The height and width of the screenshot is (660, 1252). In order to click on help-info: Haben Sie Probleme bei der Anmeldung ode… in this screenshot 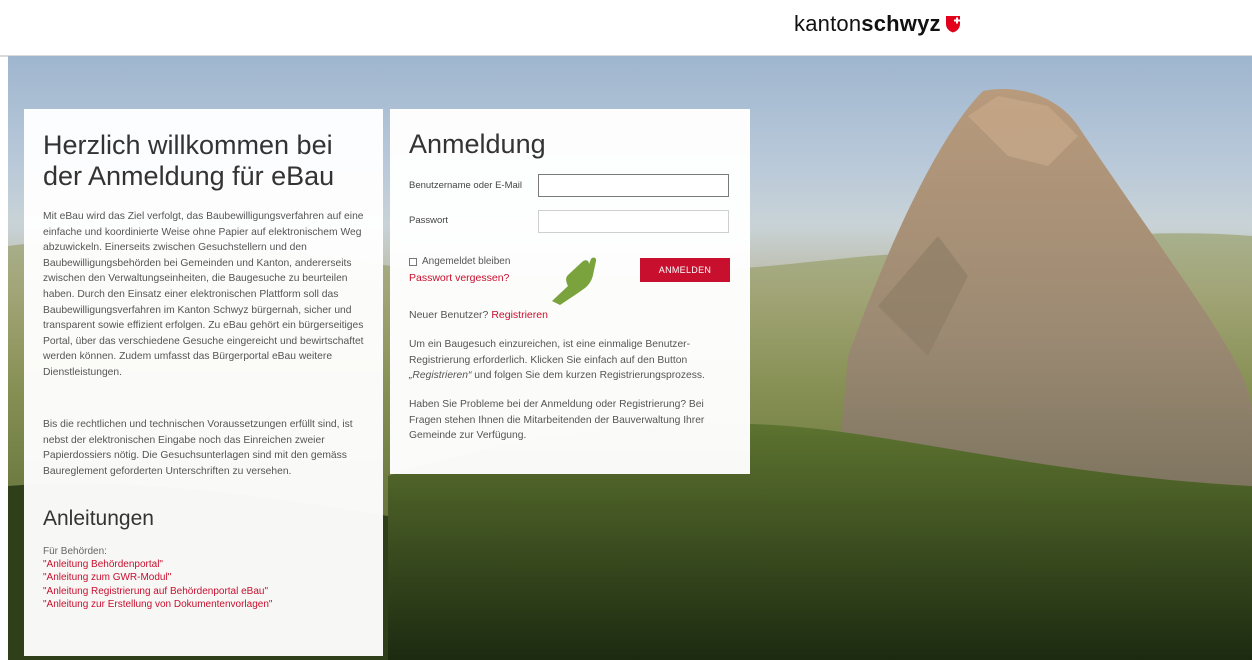, I will do `click(557, 420)`.